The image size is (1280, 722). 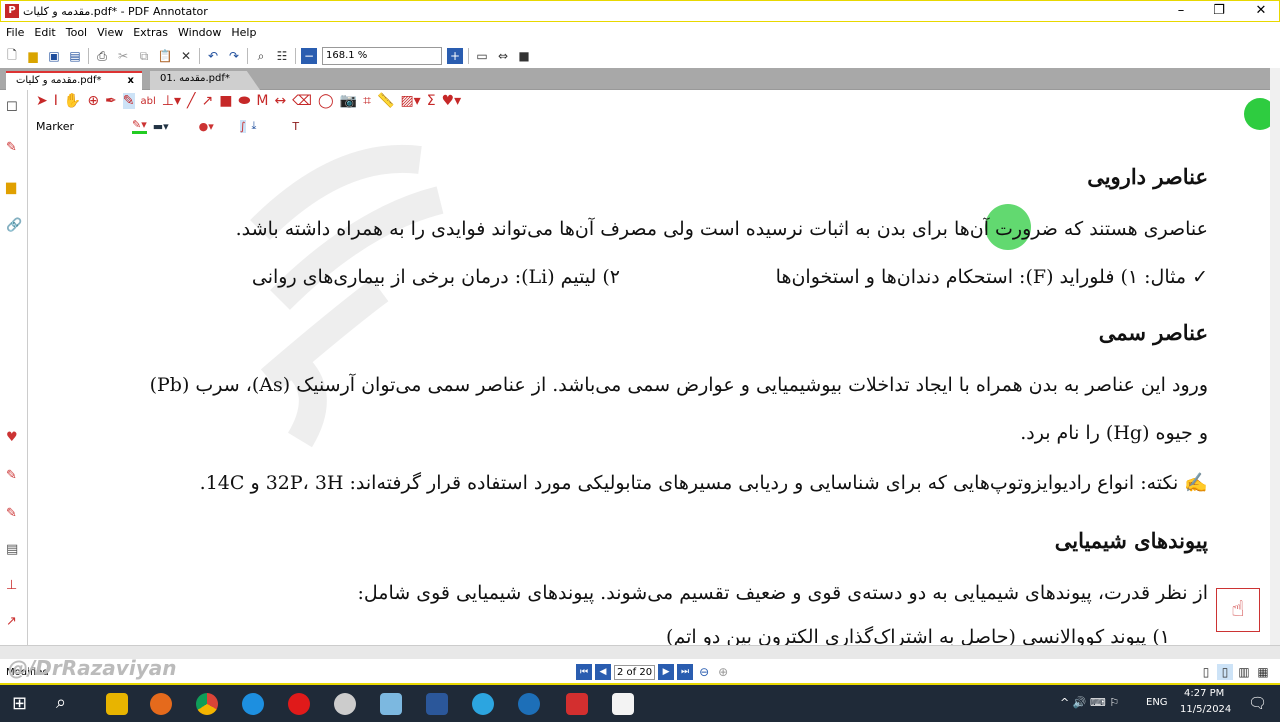 I want to click on notifications-icon: 🗨, so click(x=1257, y=703).